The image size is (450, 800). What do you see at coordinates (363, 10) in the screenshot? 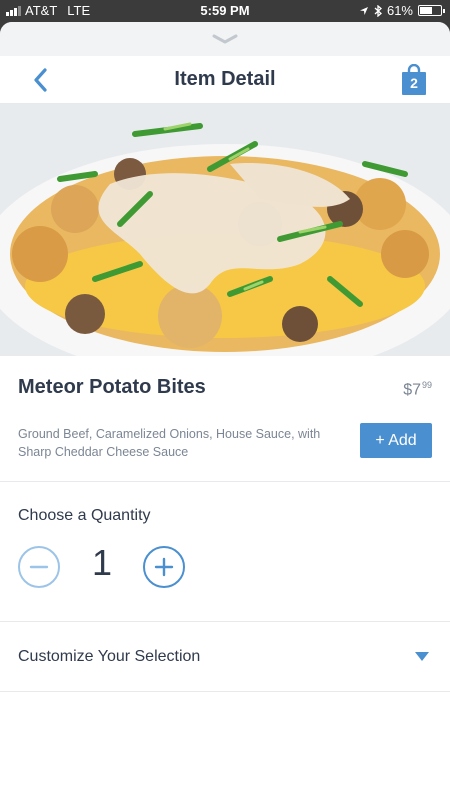
I see `location-arrow-icon` at bounding box center [363, 10].